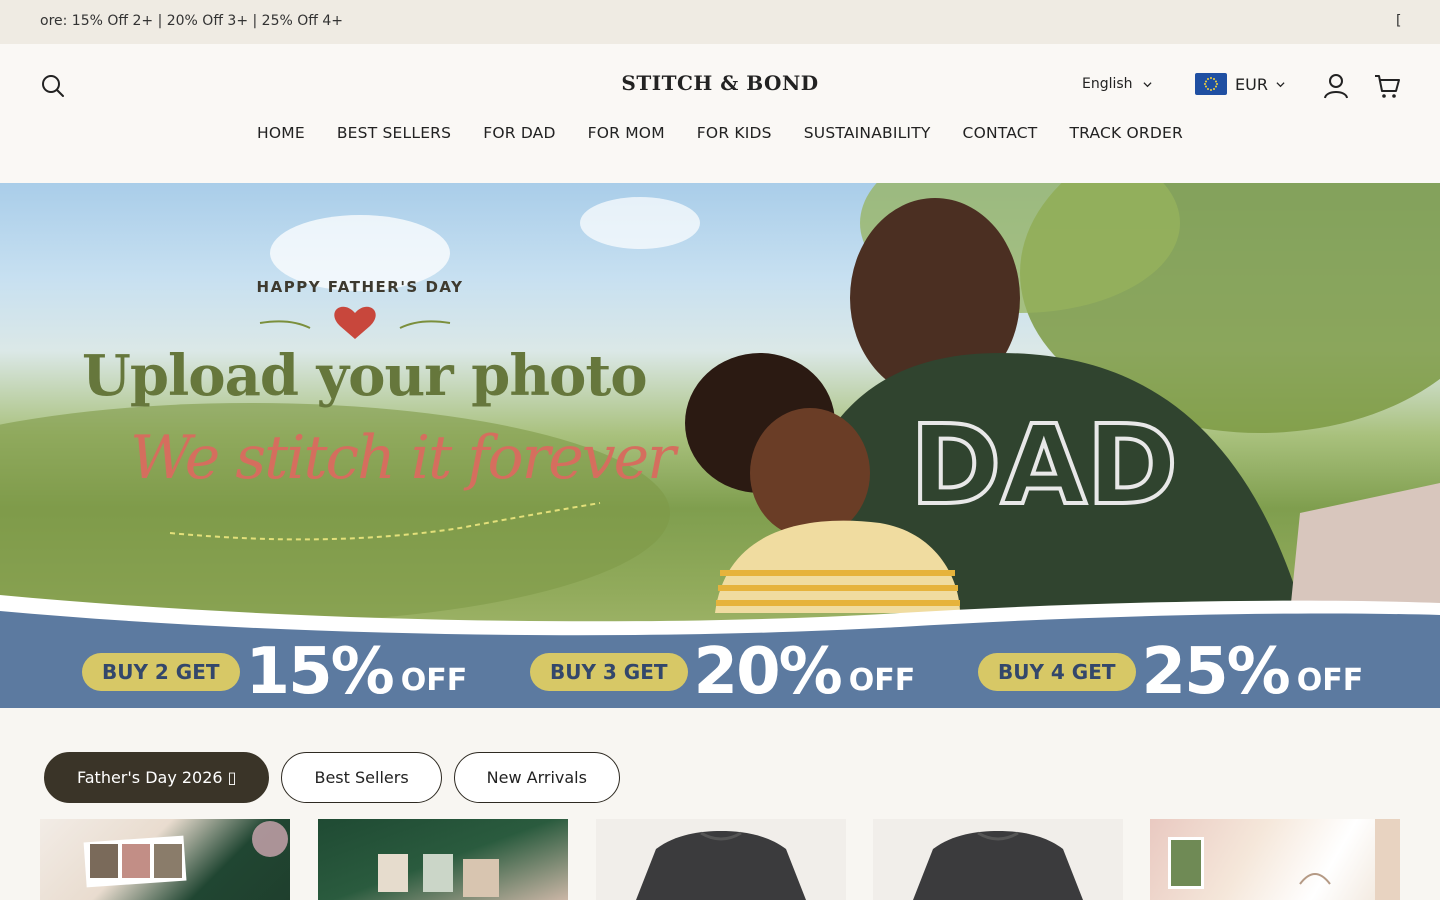  Describe the element at coordinates (403, 458) in the screenshot. I see `hero-subtitle: We stitch it forever` at that location.